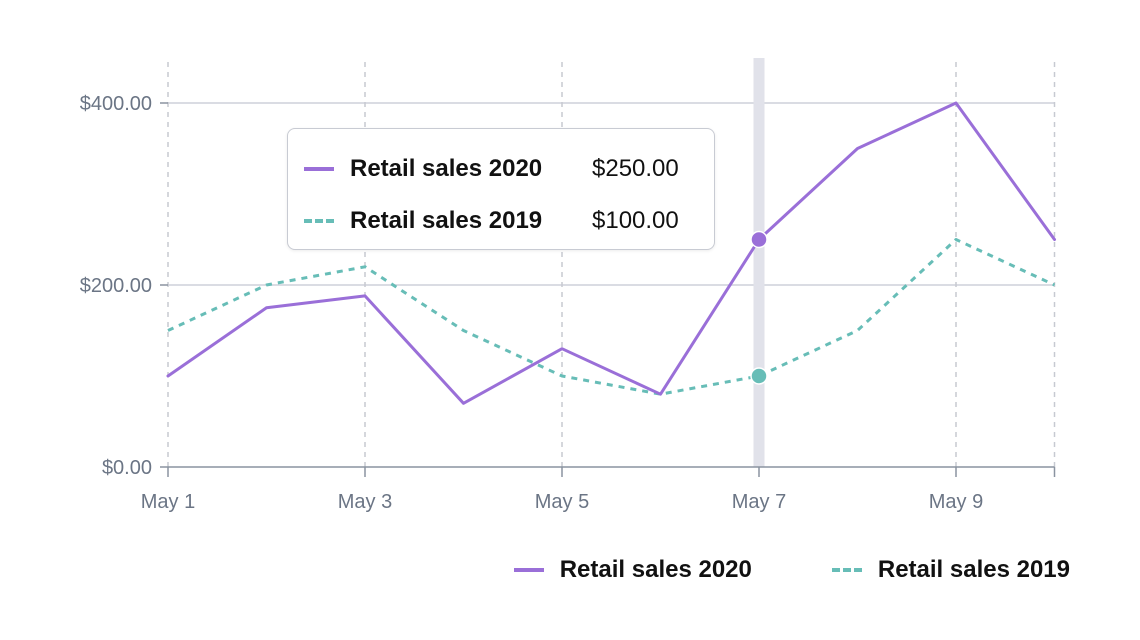 The height and width of the screenshot is (640, 1140). Describe the element at coordinates (635, 168) in the screenshot. I see `tooltip-series-value: $250.00` at that location.